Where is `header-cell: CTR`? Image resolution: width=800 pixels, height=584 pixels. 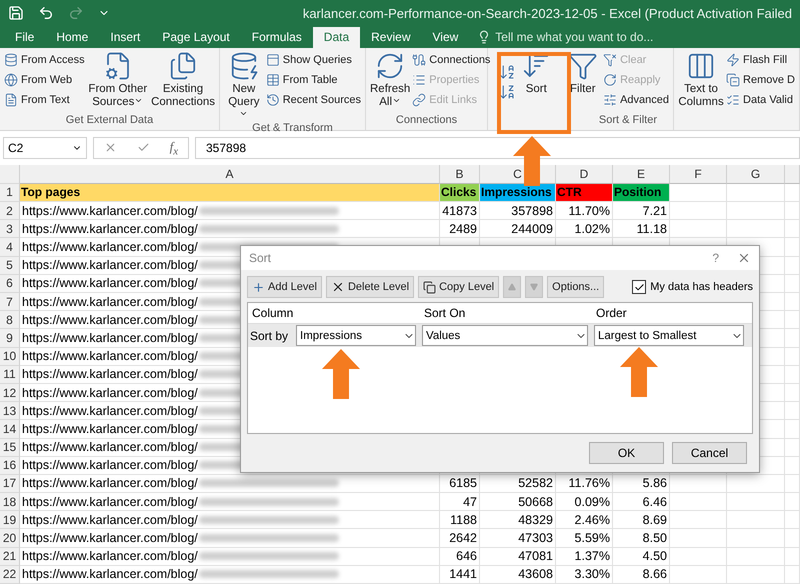 header-cell: CTR is located at coordinates (584, 193).